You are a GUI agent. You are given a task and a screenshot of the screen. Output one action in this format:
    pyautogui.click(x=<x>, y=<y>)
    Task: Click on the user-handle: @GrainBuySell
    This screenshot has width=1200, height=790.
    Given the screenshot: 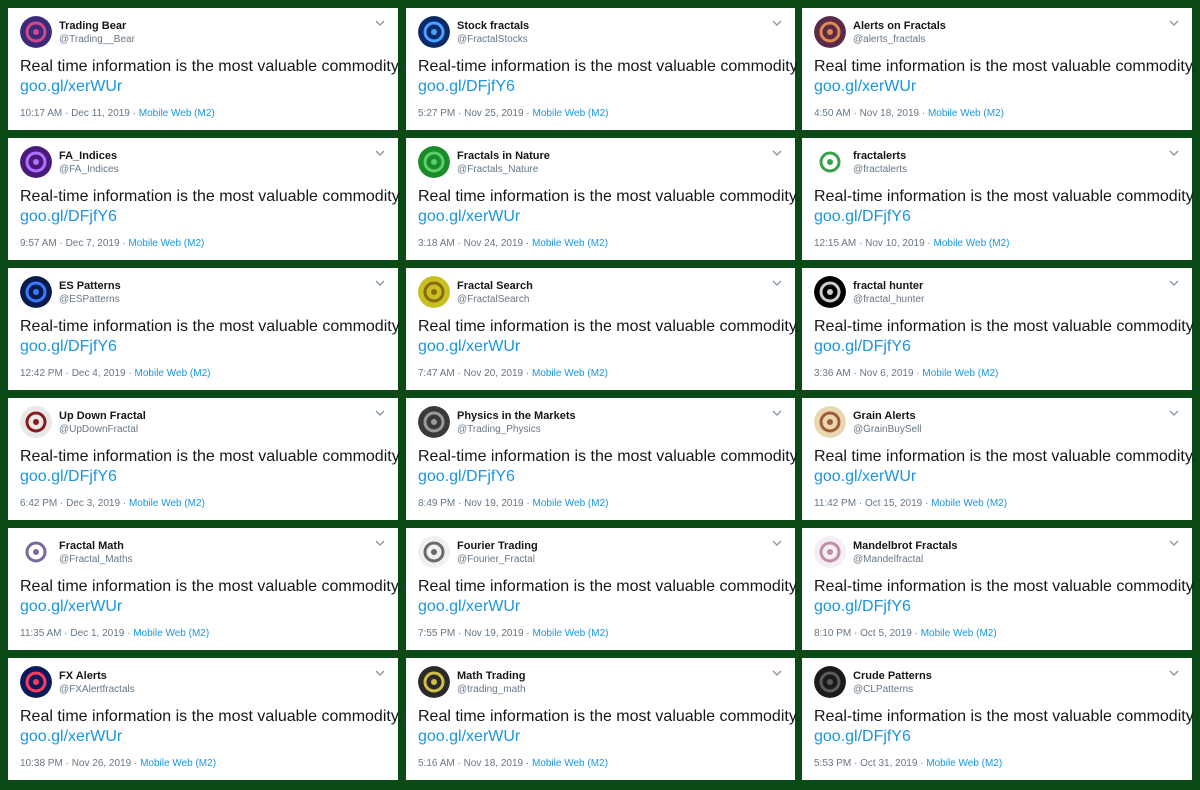 What is the action you would take?
    pyautogui.click(x=887, y=429)
    